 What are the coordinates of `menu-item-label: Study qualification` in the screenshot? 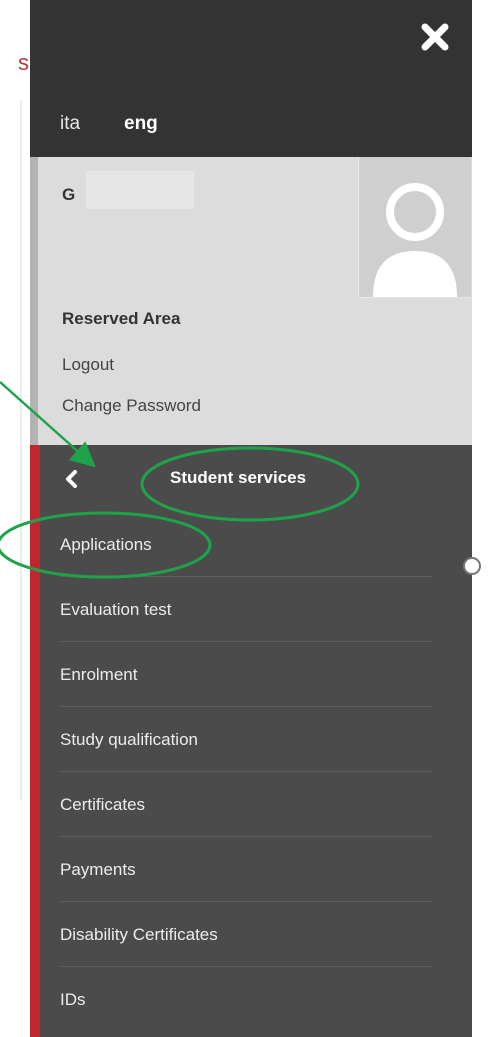 It's located at (129, 739).